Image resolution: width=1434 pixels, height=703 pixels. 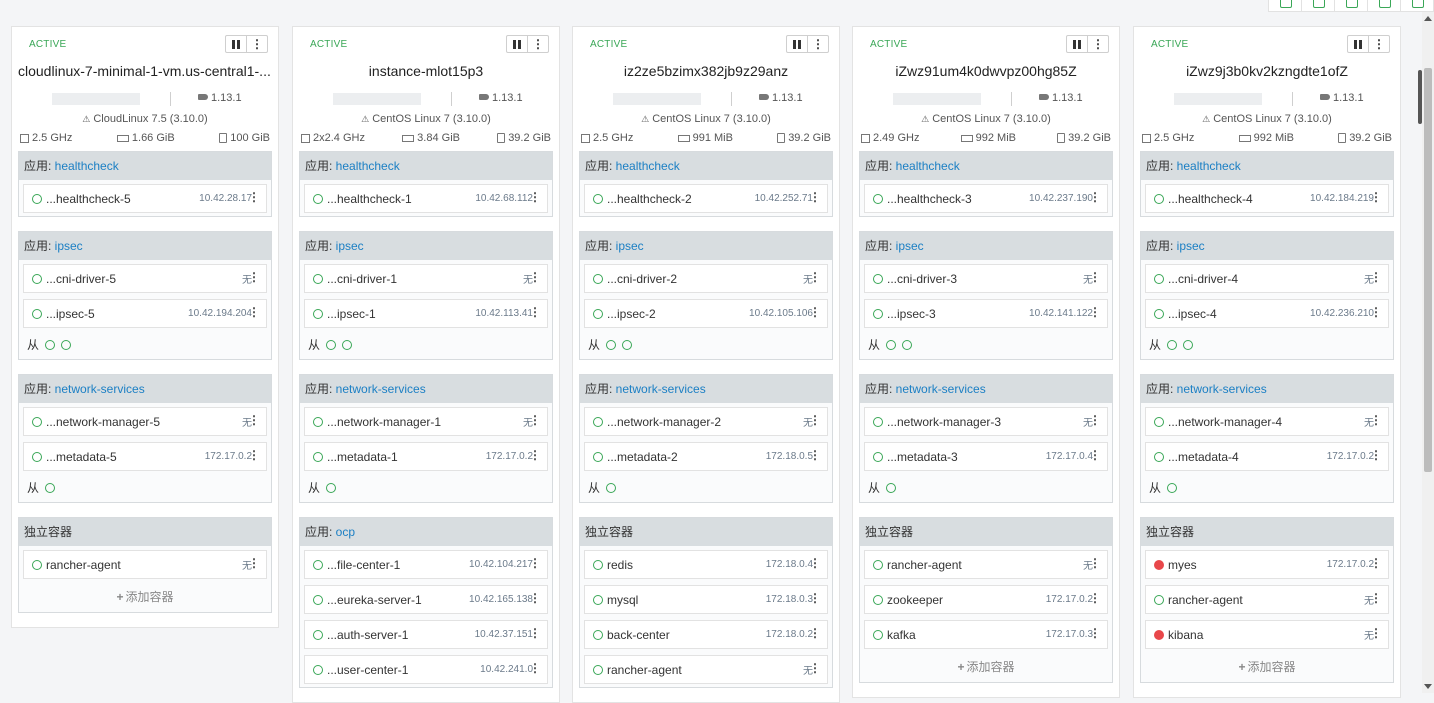 I want to click on container-name: ...metadata-1, so click(x=406, y=457).